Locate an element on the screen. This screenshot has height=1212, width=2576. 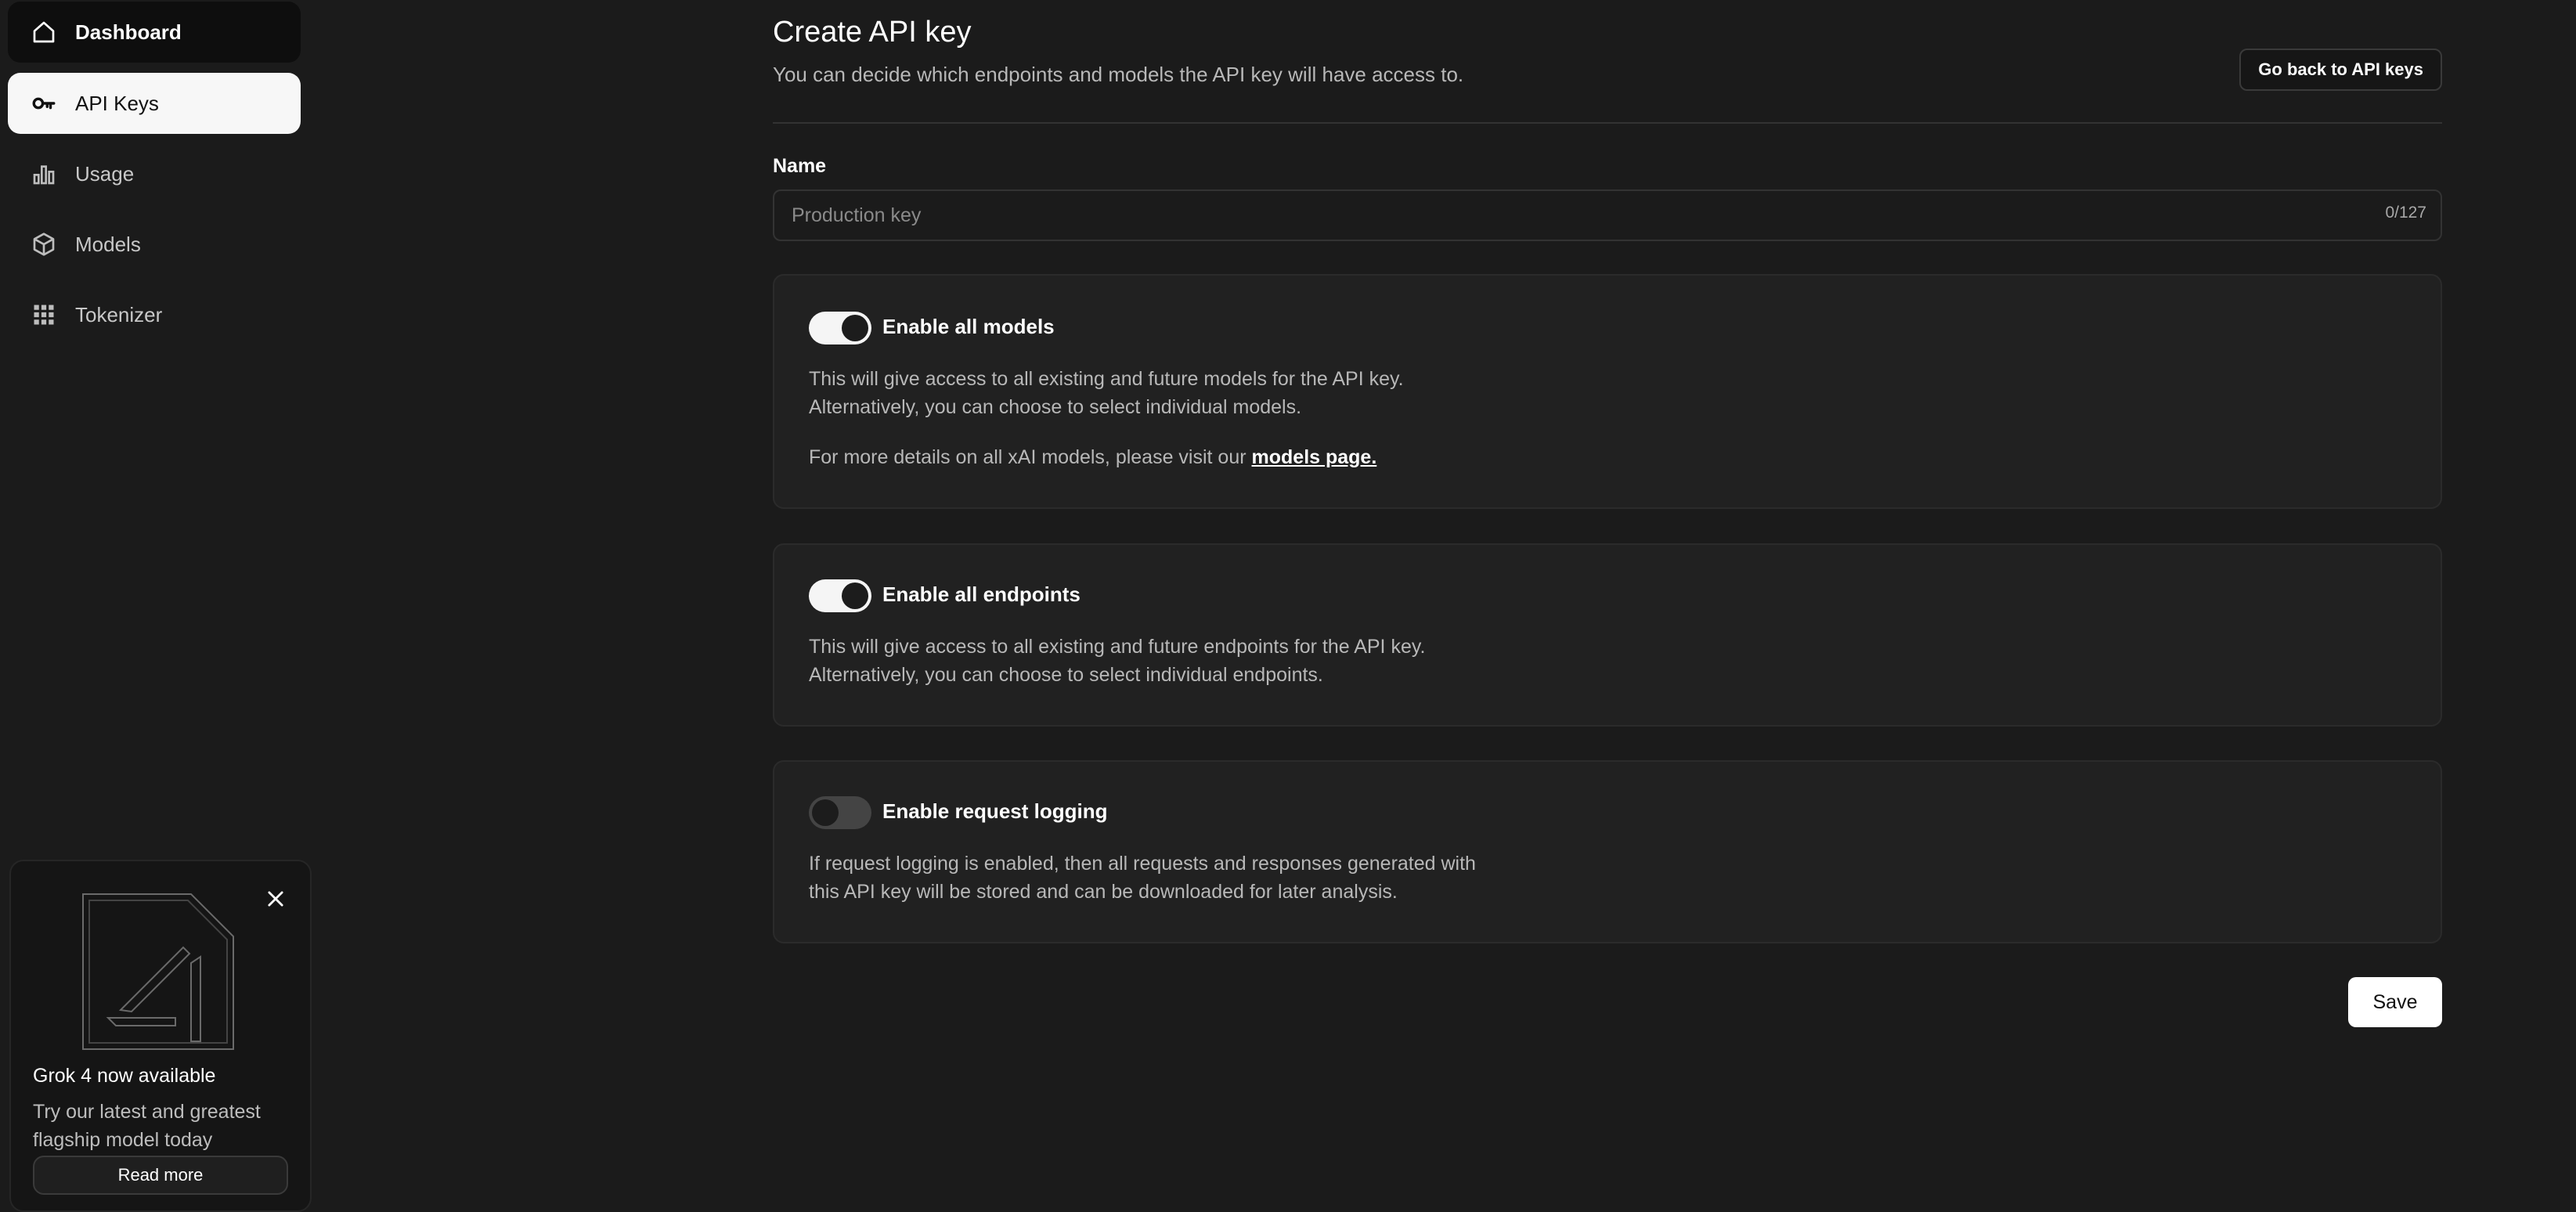
character-counter: 0/127 is located at coordinates (2405, 213).